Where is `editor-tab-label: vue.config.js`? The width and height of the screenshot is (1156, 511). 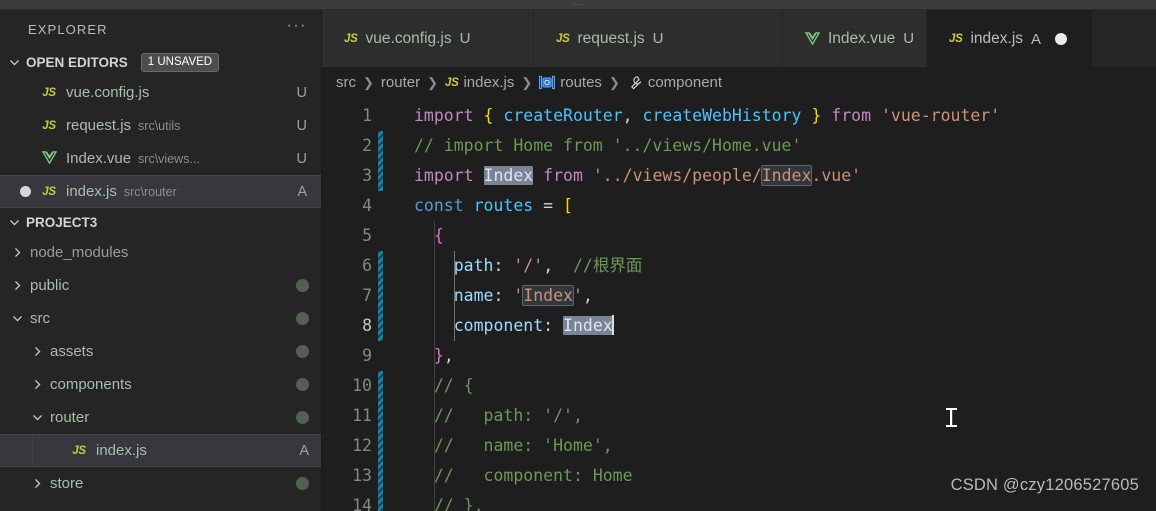 editor-tab-label: vue.config.js is located at coordinates (408, 38).